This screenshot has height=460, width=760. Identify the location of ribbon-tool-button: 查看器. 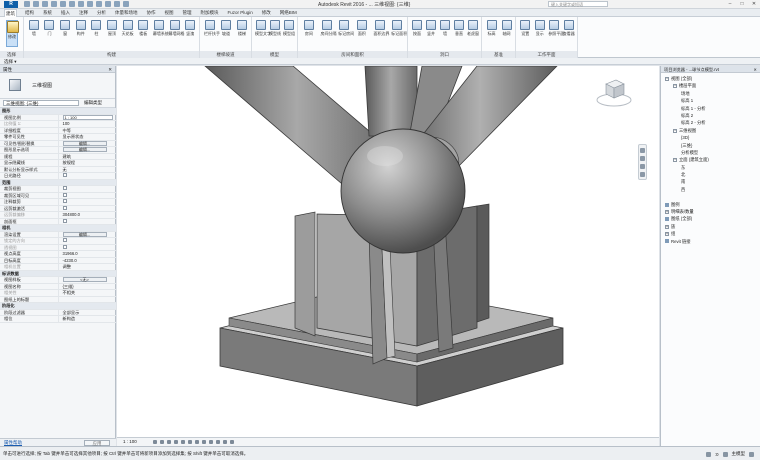
(569, 28).